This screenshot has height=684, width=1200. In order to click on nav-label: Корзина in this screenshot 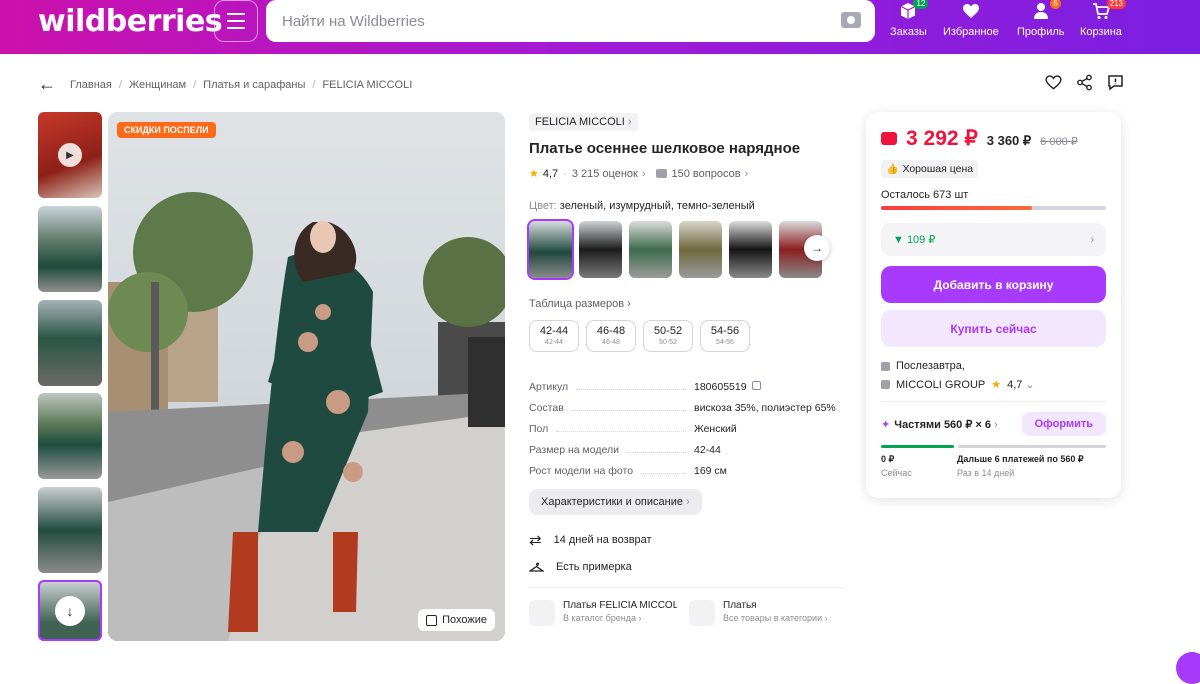, I will do `click(1101, 32)`.